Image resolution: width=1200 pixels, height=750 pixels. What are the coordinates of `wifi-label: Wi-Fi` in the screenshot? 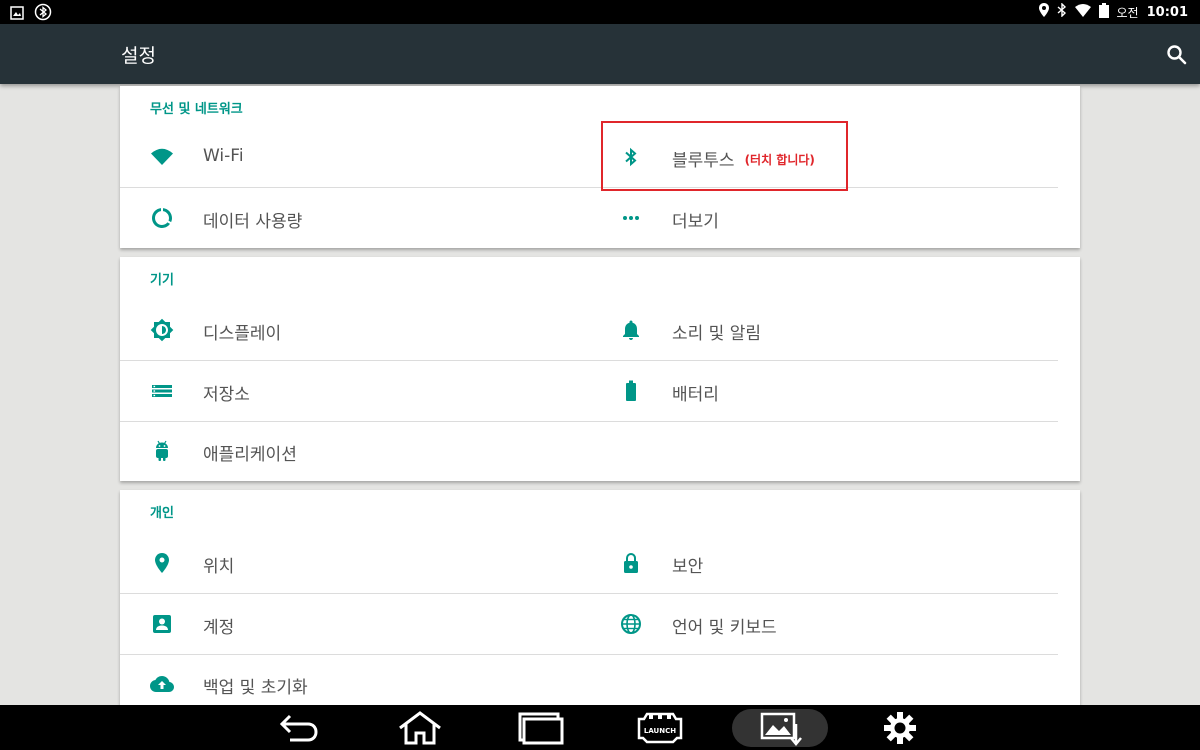 It's located at (223, 156).